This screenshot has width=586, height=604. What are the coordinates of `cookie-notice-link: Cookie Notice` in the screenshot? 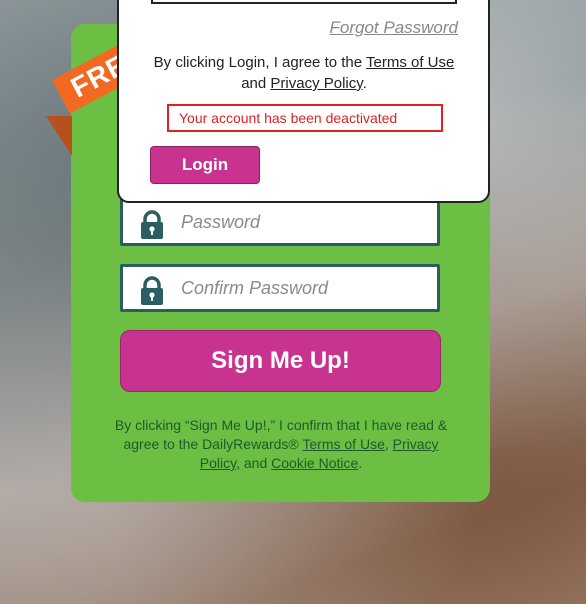 It's located at (314, 463).